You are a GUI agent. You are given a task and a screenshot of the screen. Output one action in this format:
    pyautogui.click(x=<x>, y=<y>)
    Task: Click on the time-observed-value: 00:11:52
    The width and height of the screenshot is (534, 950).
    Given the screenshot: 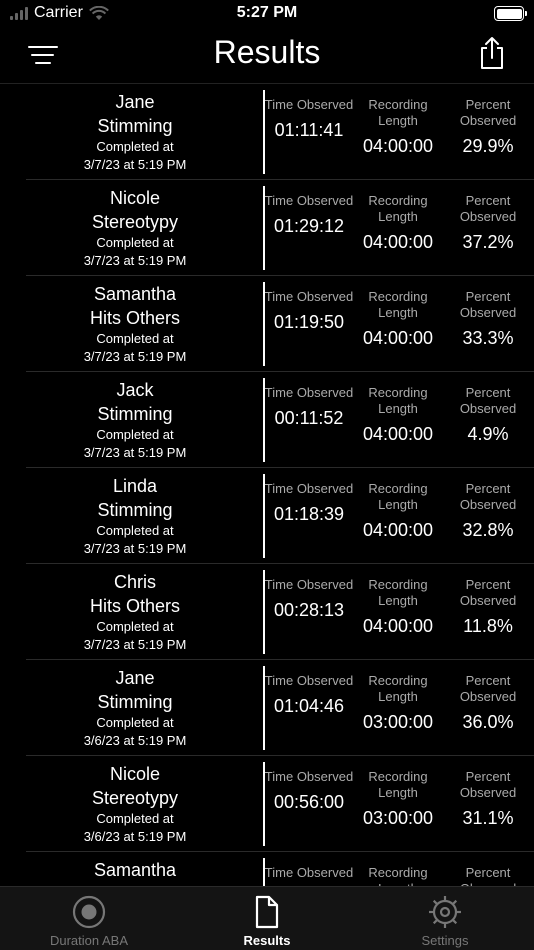 What is the action you would take?
    pyautogui.click(x=309, y=418)
    